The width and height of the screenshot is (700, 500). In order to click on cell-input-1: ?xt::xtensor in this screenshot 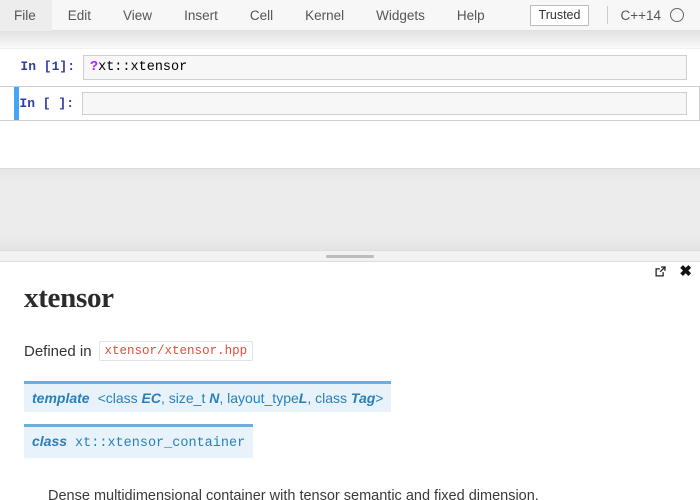, I will do `click(385, 67)`.